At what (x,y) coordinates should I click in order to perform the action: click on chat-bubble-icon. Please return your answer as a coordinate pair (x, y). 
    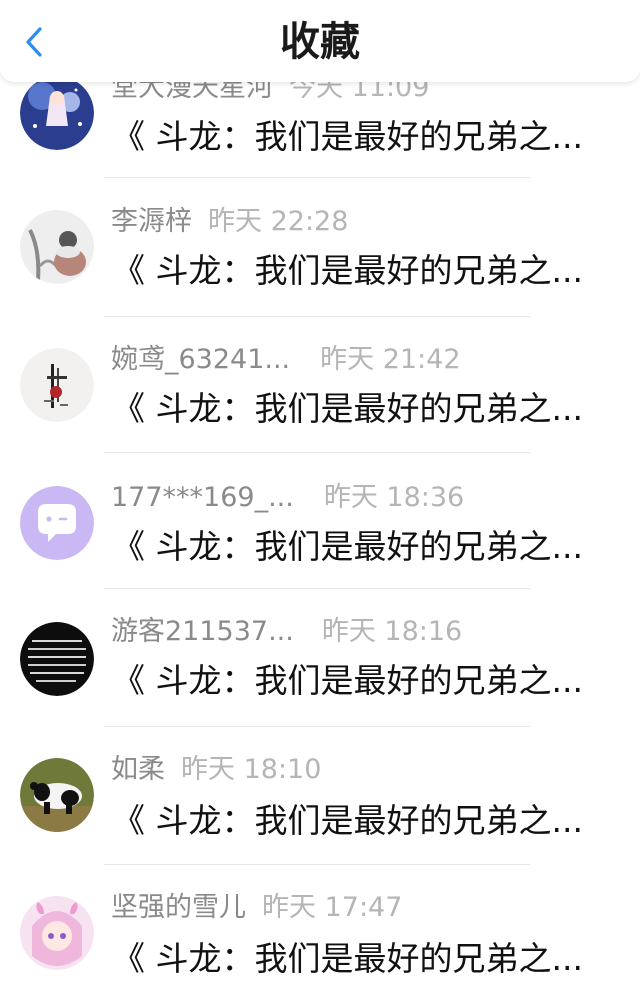
    Looking at the image, I should click on (57, 523).